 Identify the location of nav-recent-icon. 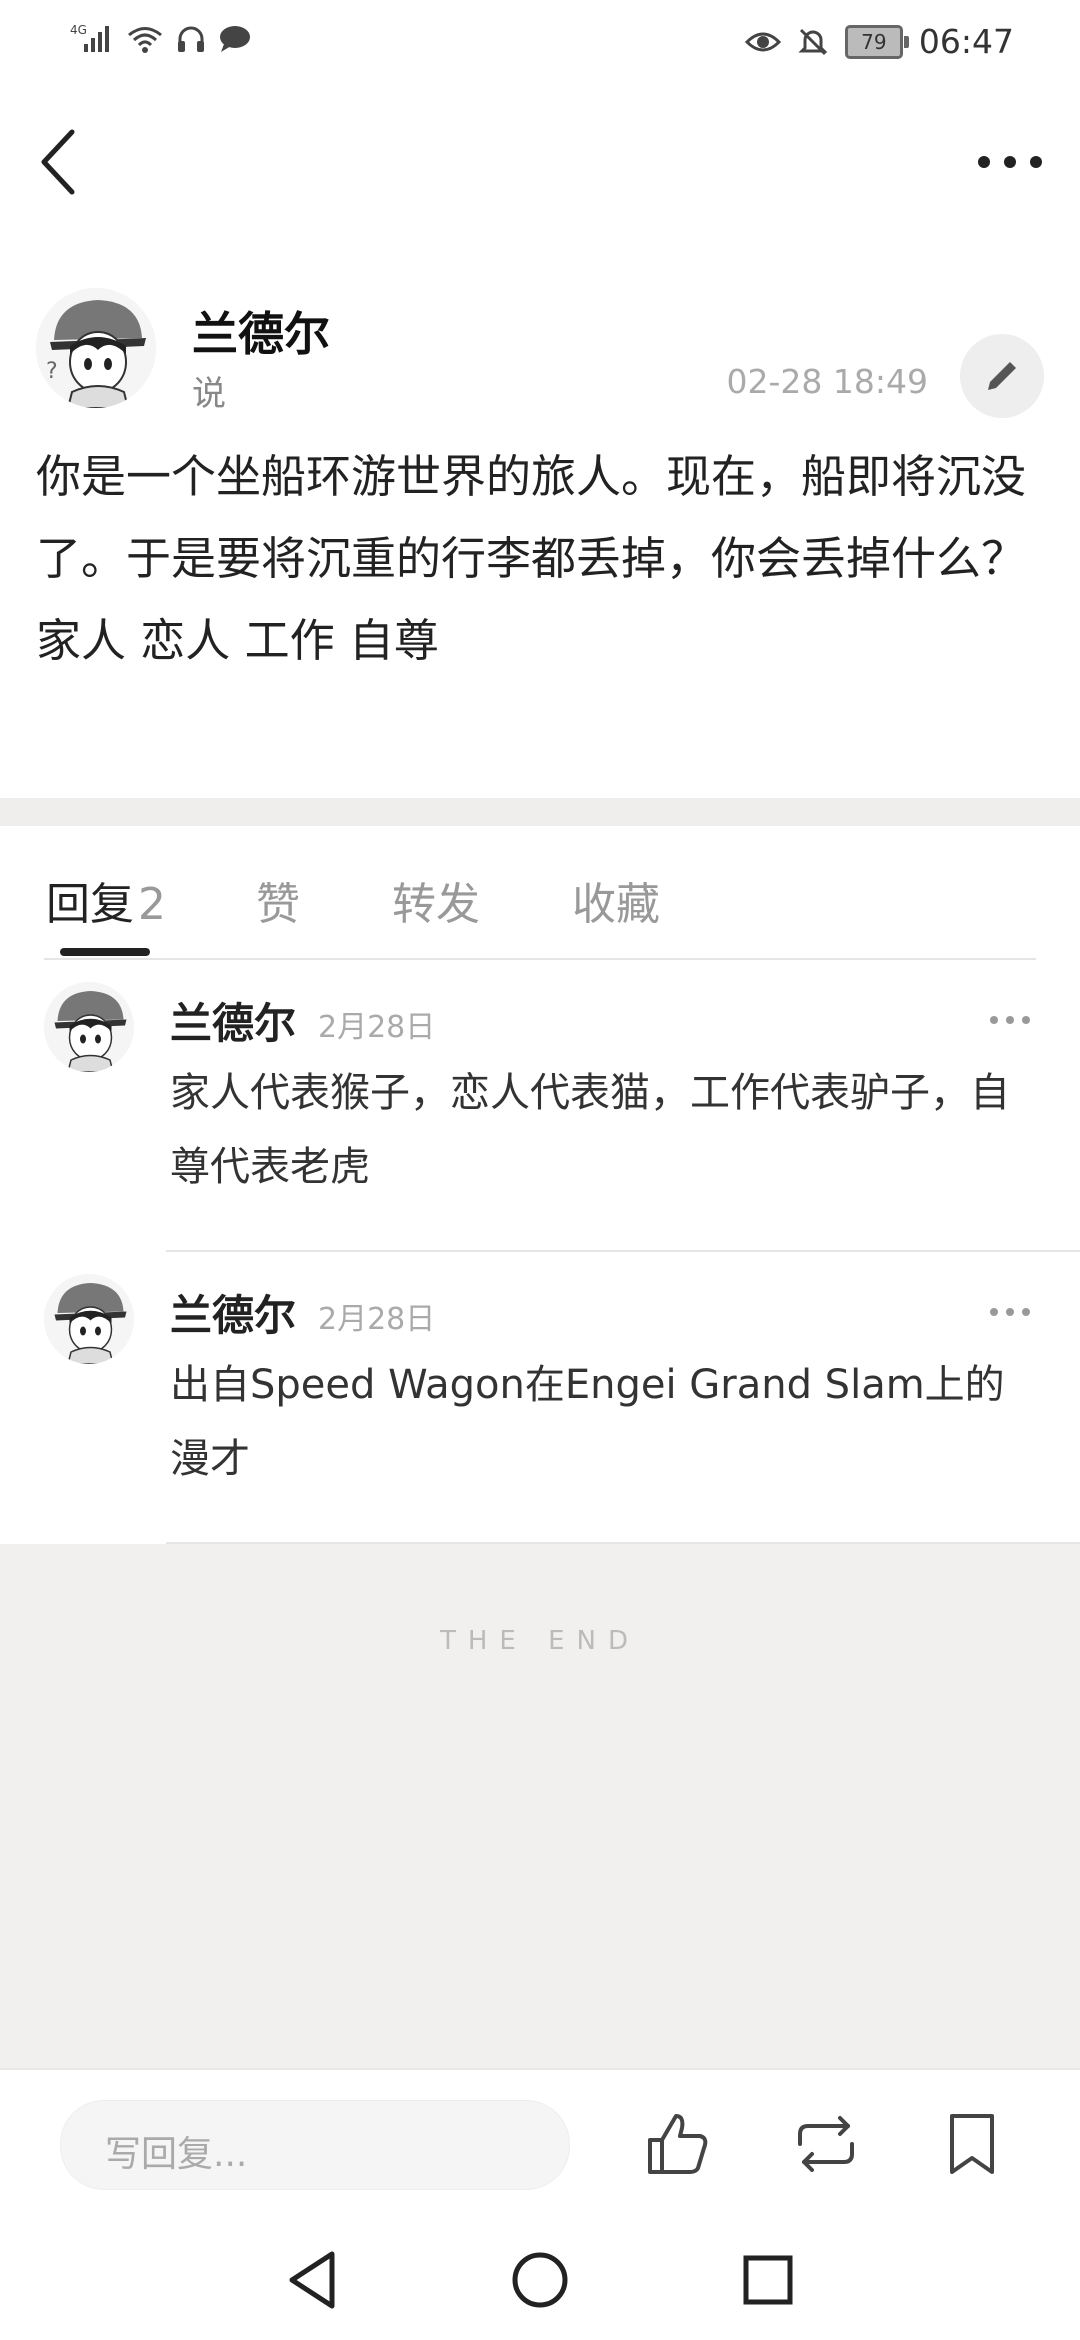
(768, 2280).